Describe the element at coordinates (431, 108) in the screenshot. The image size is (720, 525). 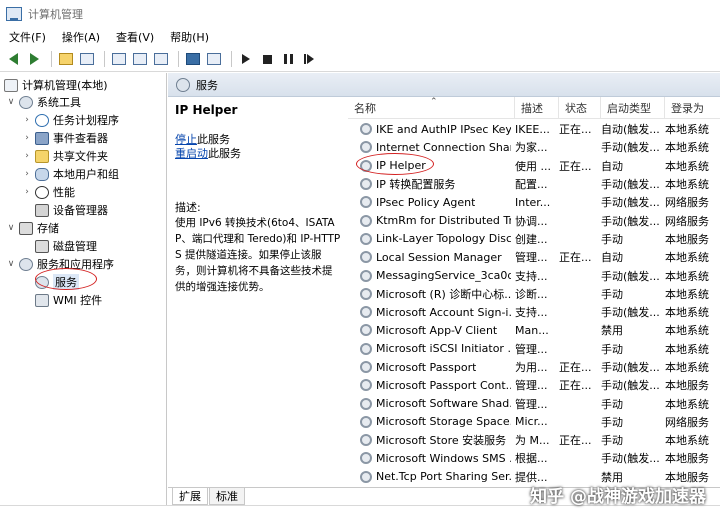
I see `column-header-name: 名称 ⌃` at that location.